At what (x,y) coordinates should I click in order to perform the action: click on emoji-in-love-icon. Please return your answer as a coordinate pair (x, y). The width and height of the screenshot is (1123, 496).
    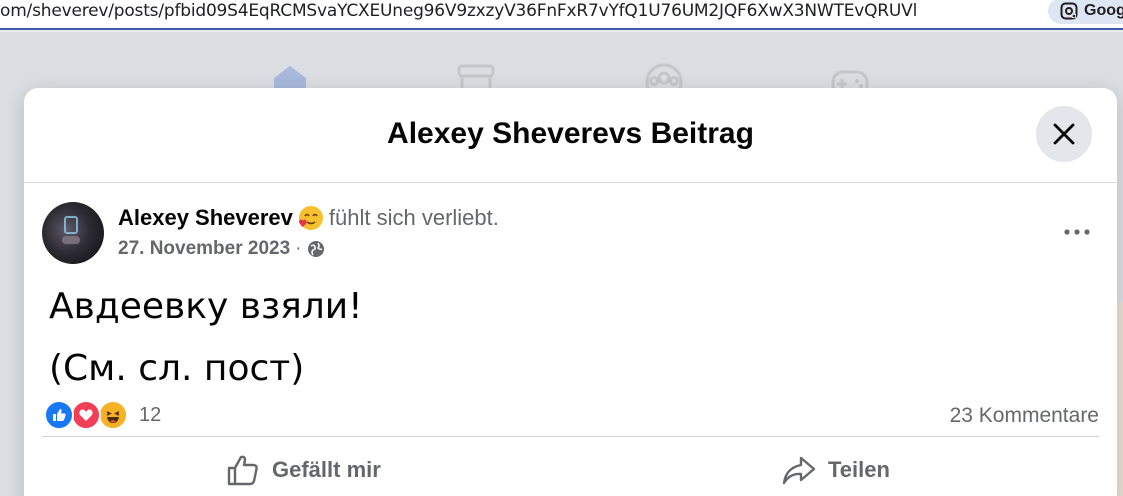
    Looking at the image, I should click on (310, 218).